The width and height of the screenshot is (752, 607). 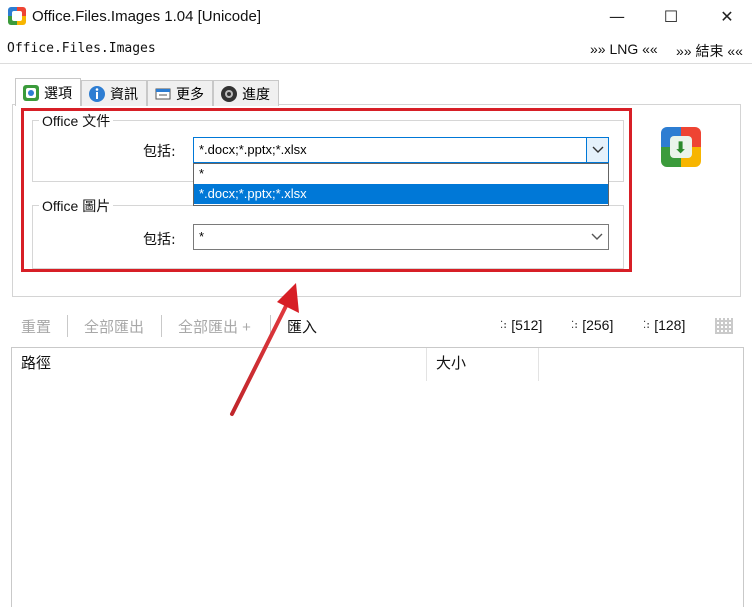 What do you see at coordinates (671, 16) in the screenshot?
I see `maximize-button: ☐` at bounding box center [671, 16].